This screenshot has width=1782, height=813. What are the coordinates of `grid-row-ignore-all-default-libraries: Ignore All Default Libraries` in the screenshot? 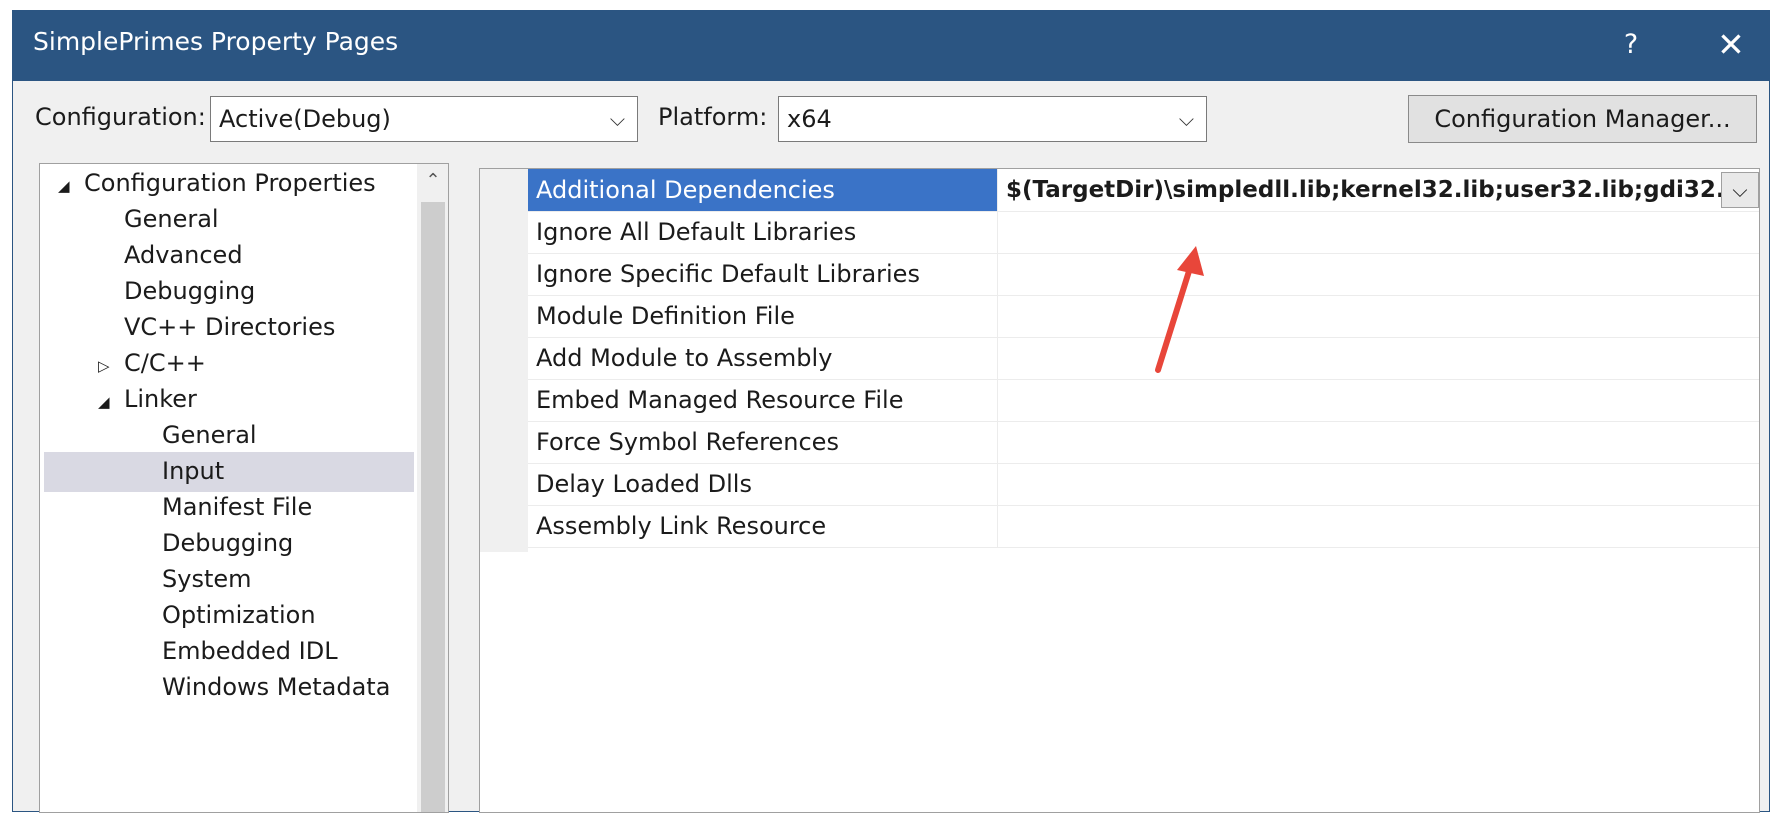 It's located at (1143, 232).